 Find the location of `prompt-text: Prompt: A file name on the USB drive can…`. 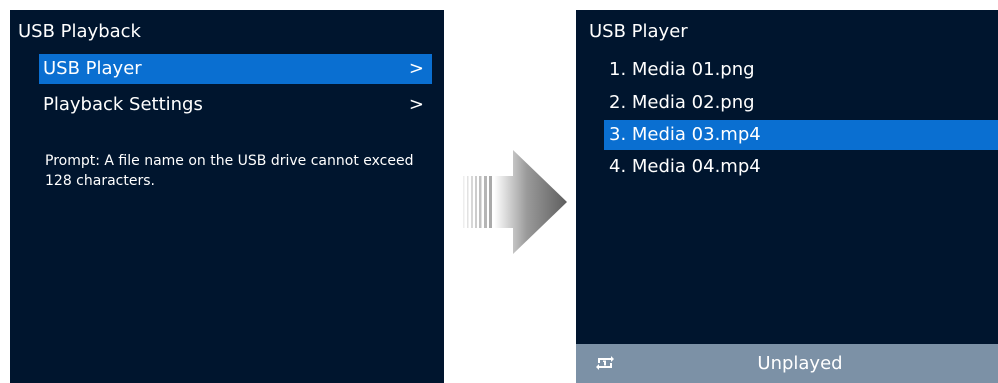

prompt-text: Prompt: A file name on the USB drive can… is located at coordinates (229, 171).